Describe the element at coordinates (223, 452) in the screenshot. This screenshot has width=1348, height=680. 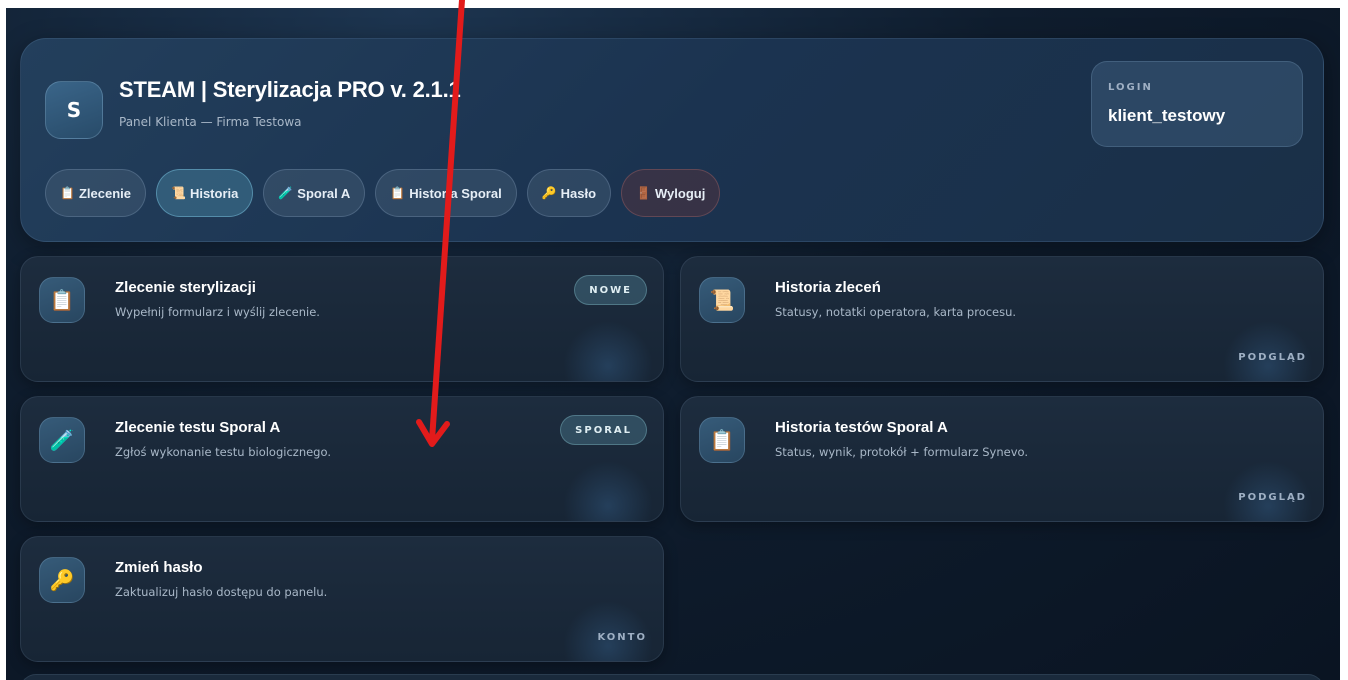
I see `card-description: Zgłoś wykonanie testu biologicznego.` at that location.